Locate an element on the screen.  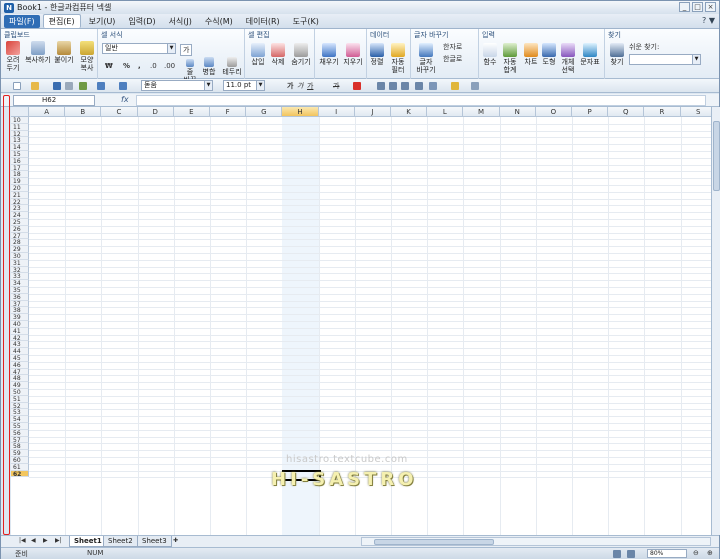
row-header: 14 is located at coordinates (20, 147).